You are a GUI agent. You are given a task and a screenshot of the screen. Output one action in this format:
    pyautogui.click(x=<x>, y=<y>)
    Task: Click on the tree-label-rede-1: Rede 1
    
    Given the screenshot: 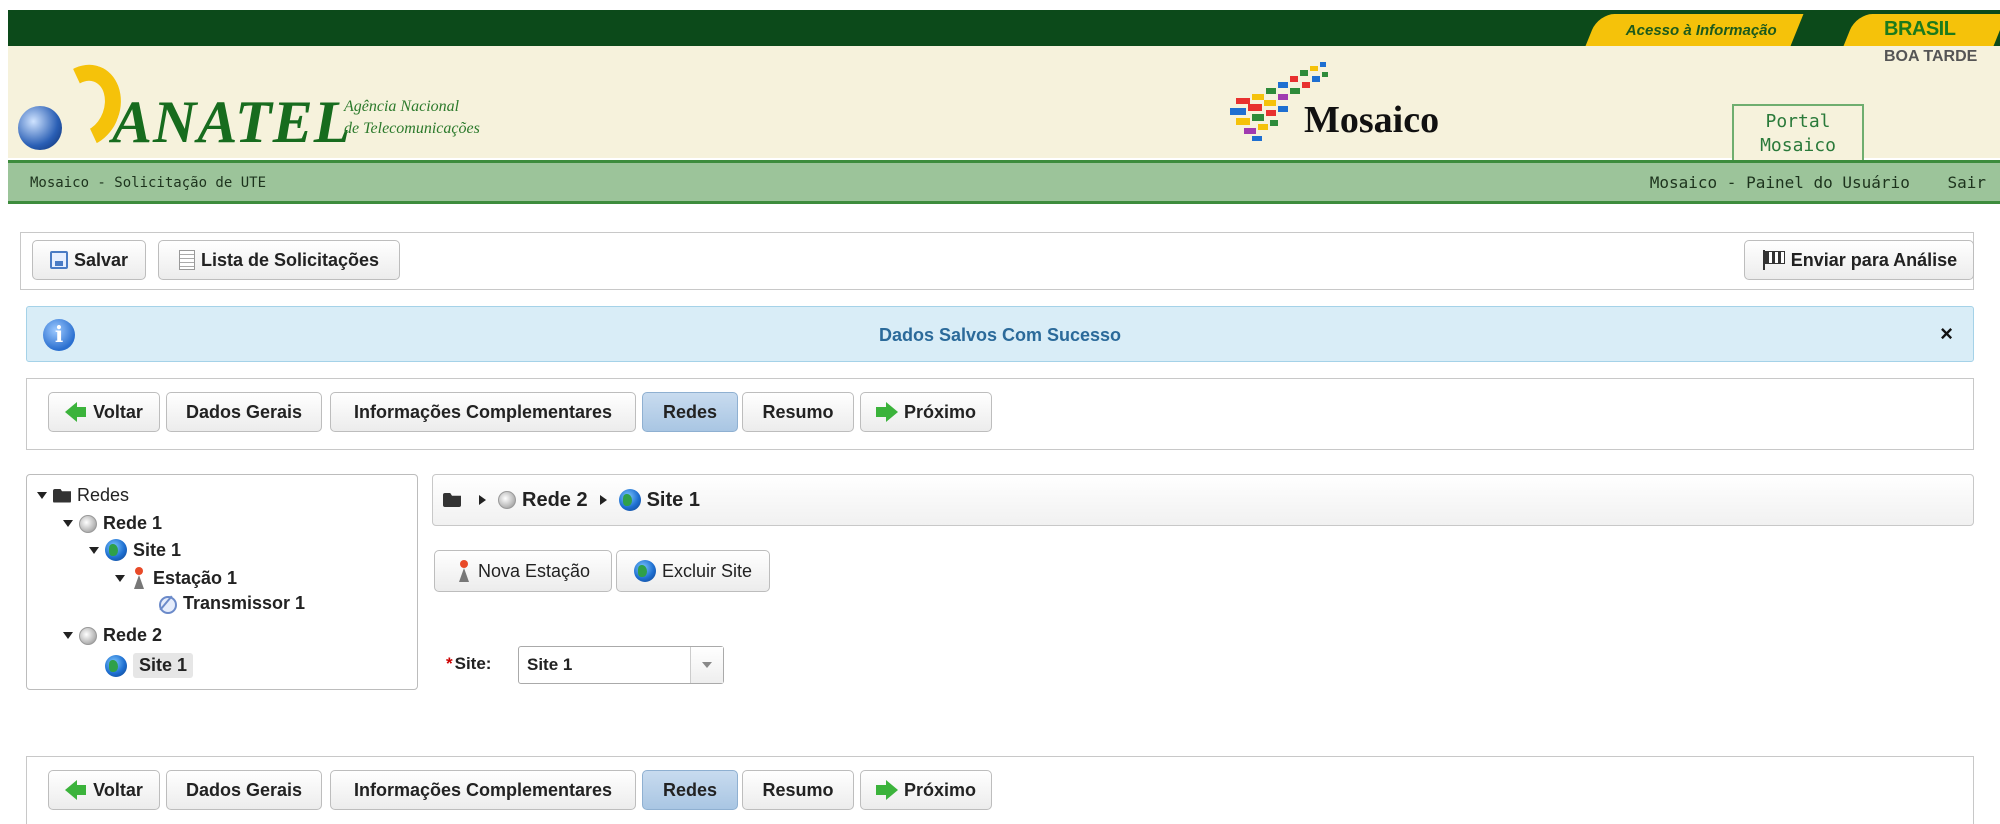 What is the action you would take?
    pyautogui.click(x=133, y=523)
    